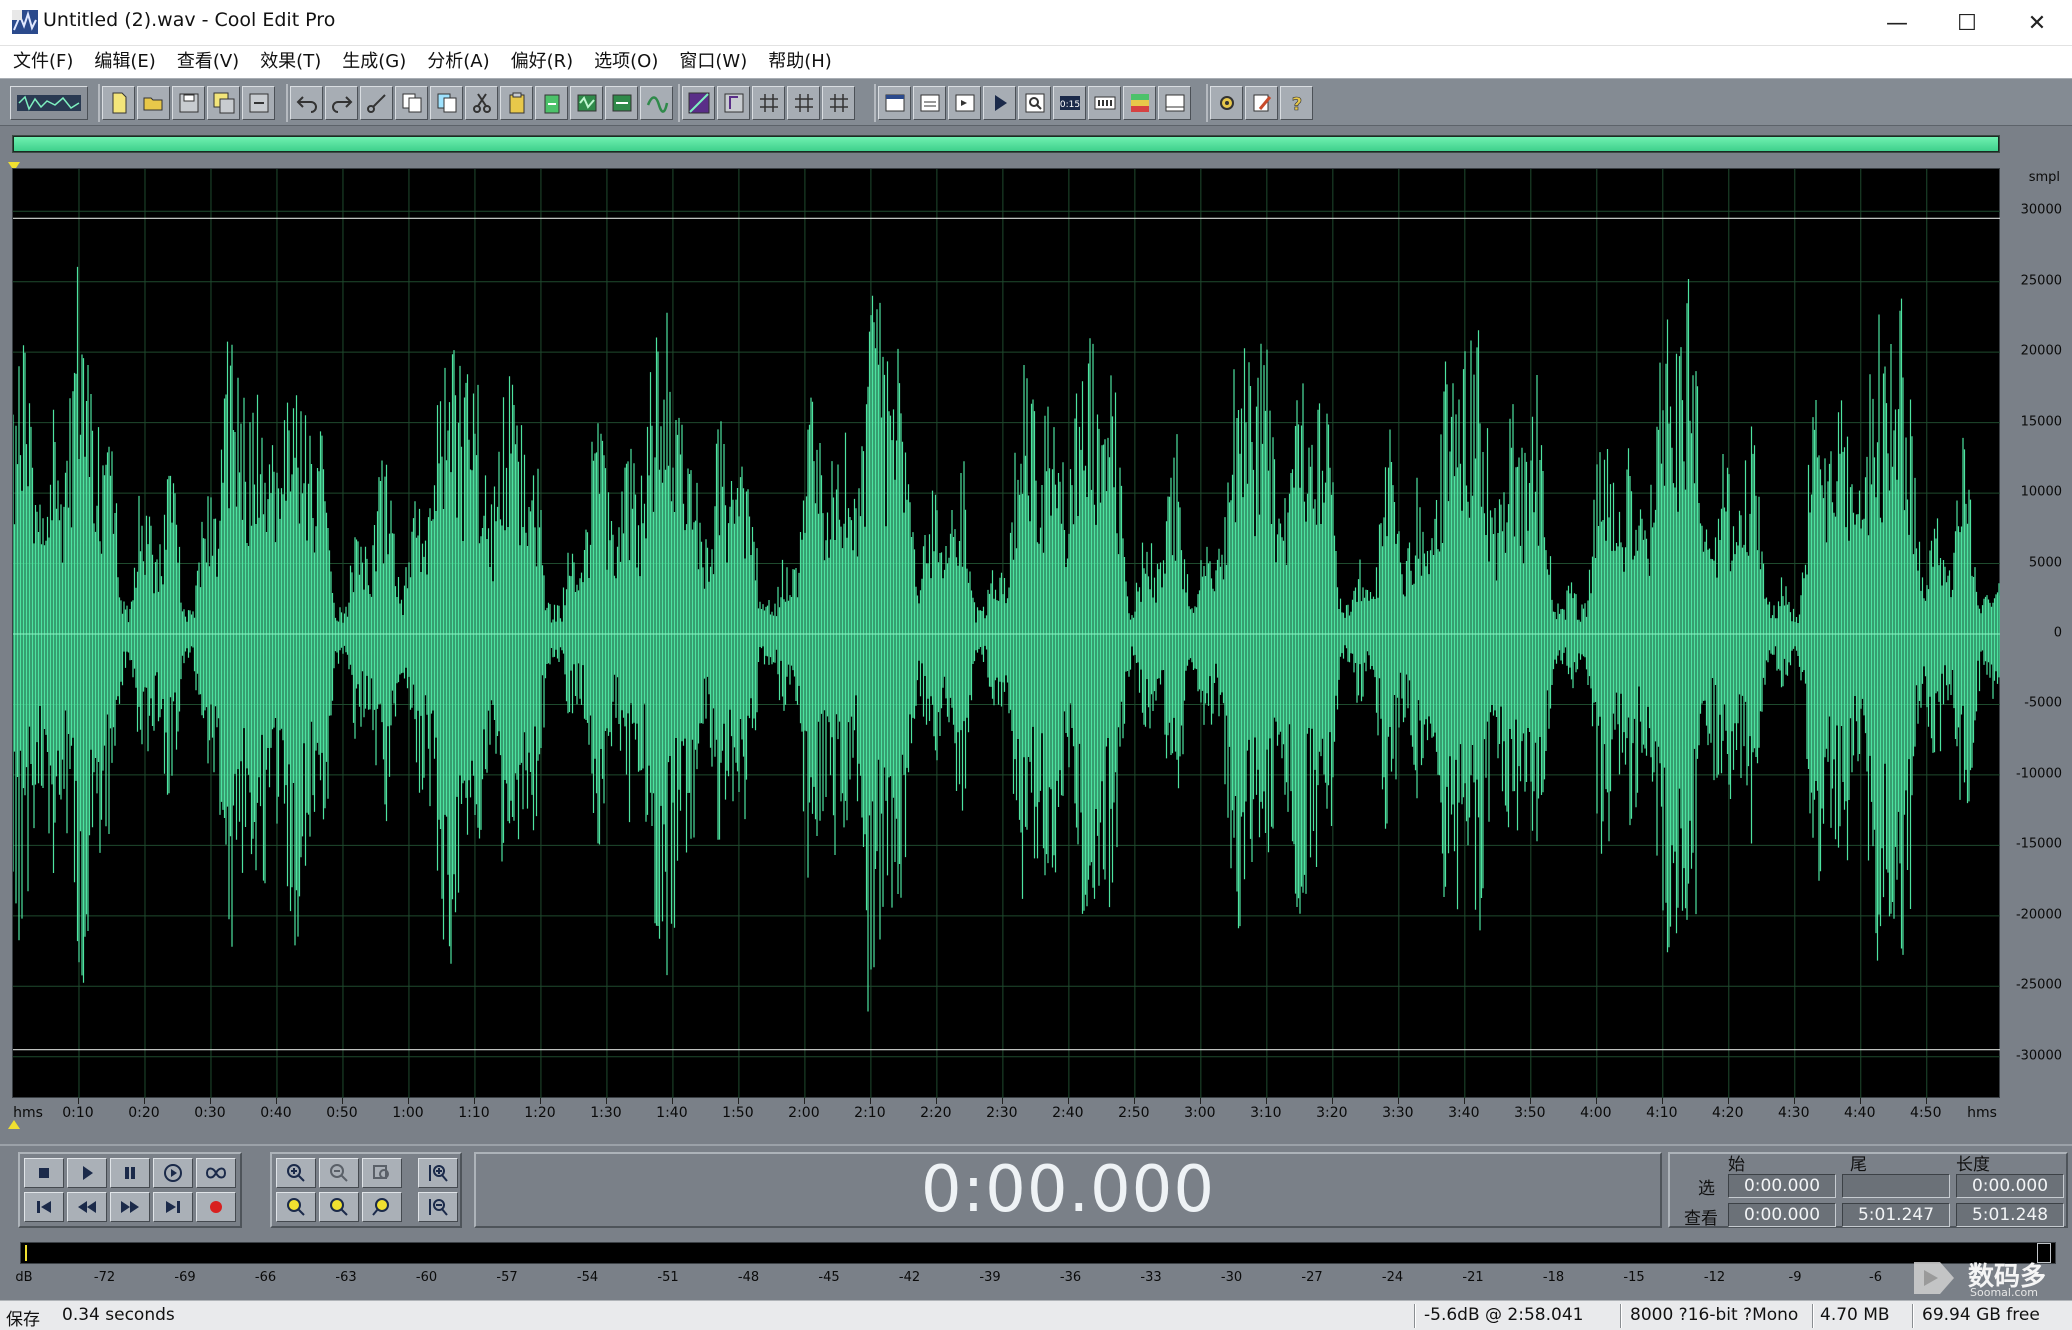 The width and height of the screenshot is (2072, 1330). What do you see at coordinates (626, 62) in the screenshot?
I see `menu-options: 选项(O)` at bounding box center [626, 62].